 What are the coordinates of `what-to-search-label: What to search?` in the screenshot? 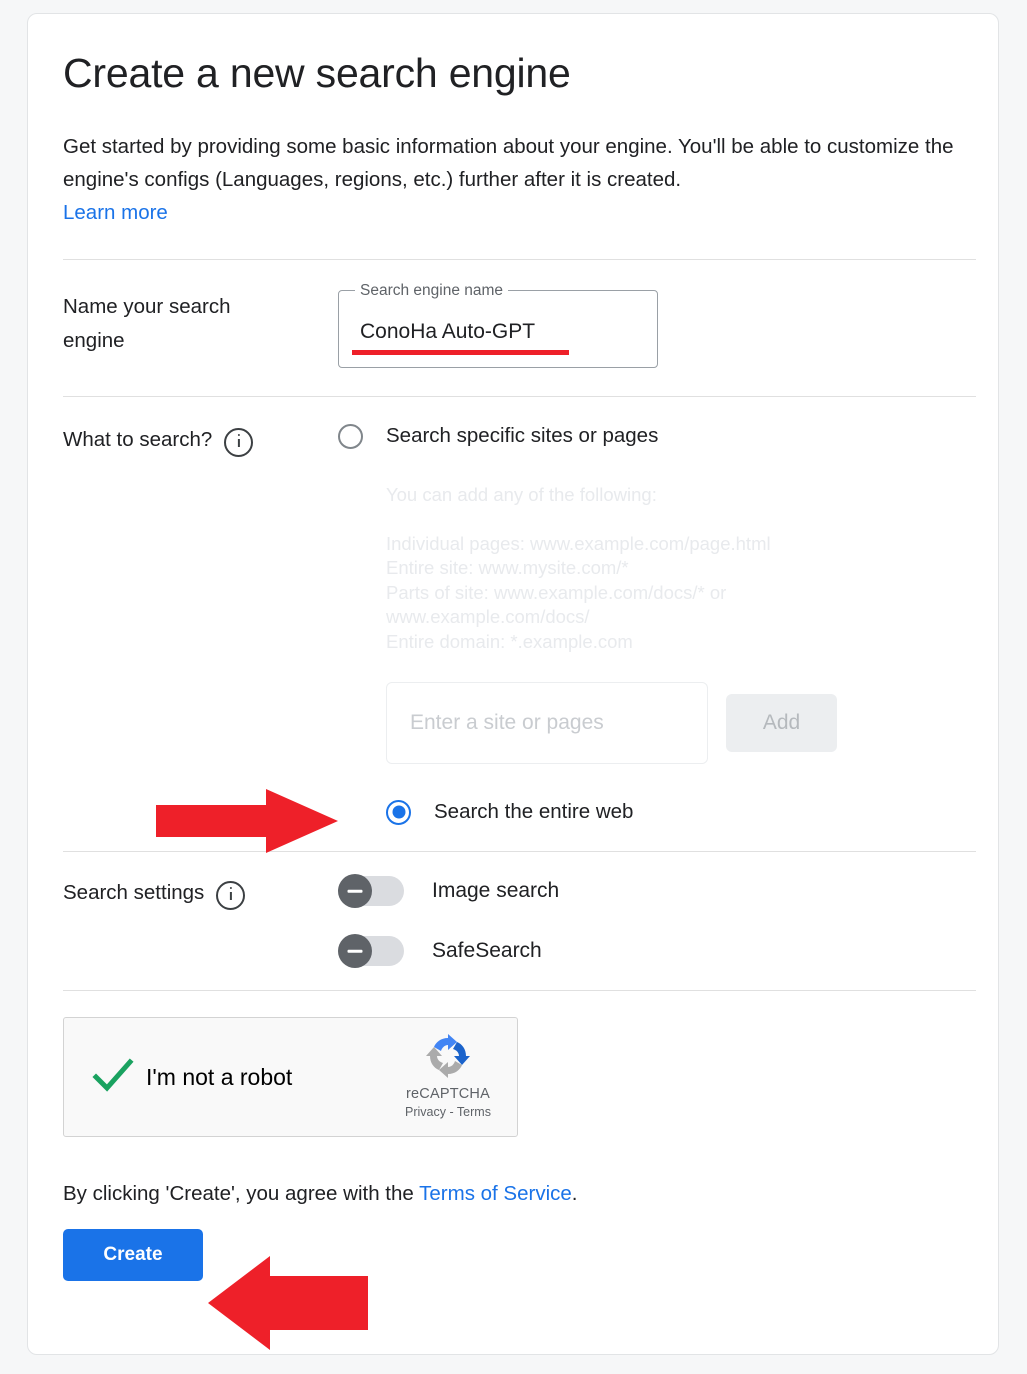 It's located at (200, 440).